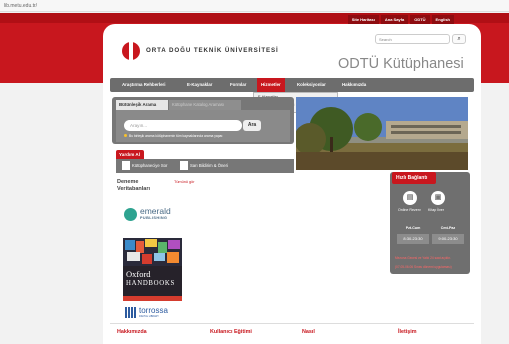  What do you see at coordinates (413, 239) in the screenshot?
I see `hours-weekday: 8:30-23:30` at bounding box center [413, 239].